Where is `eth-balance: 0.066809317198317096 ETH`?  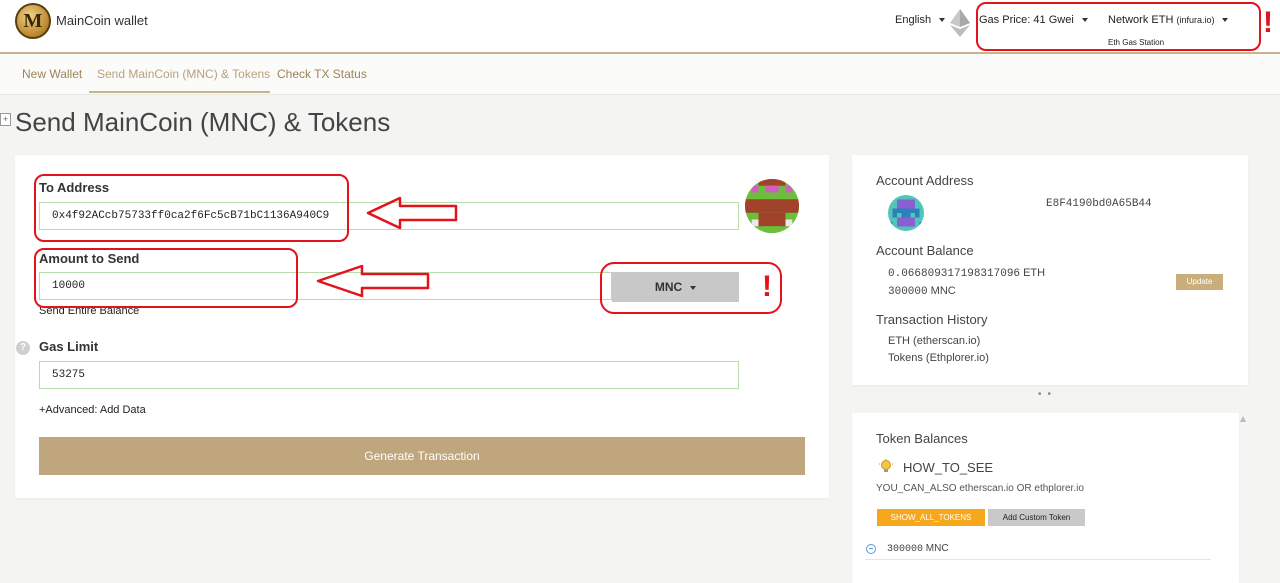 eth-balance: 0.066809317198317096 ETH is located at coordinates (966, 273).